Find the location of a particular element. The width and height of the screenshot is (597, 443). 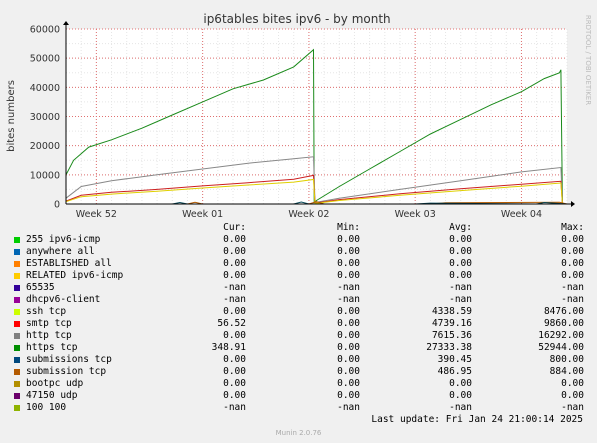

legend-avg-value: 7615.36 is located at coordinates (451, 335).